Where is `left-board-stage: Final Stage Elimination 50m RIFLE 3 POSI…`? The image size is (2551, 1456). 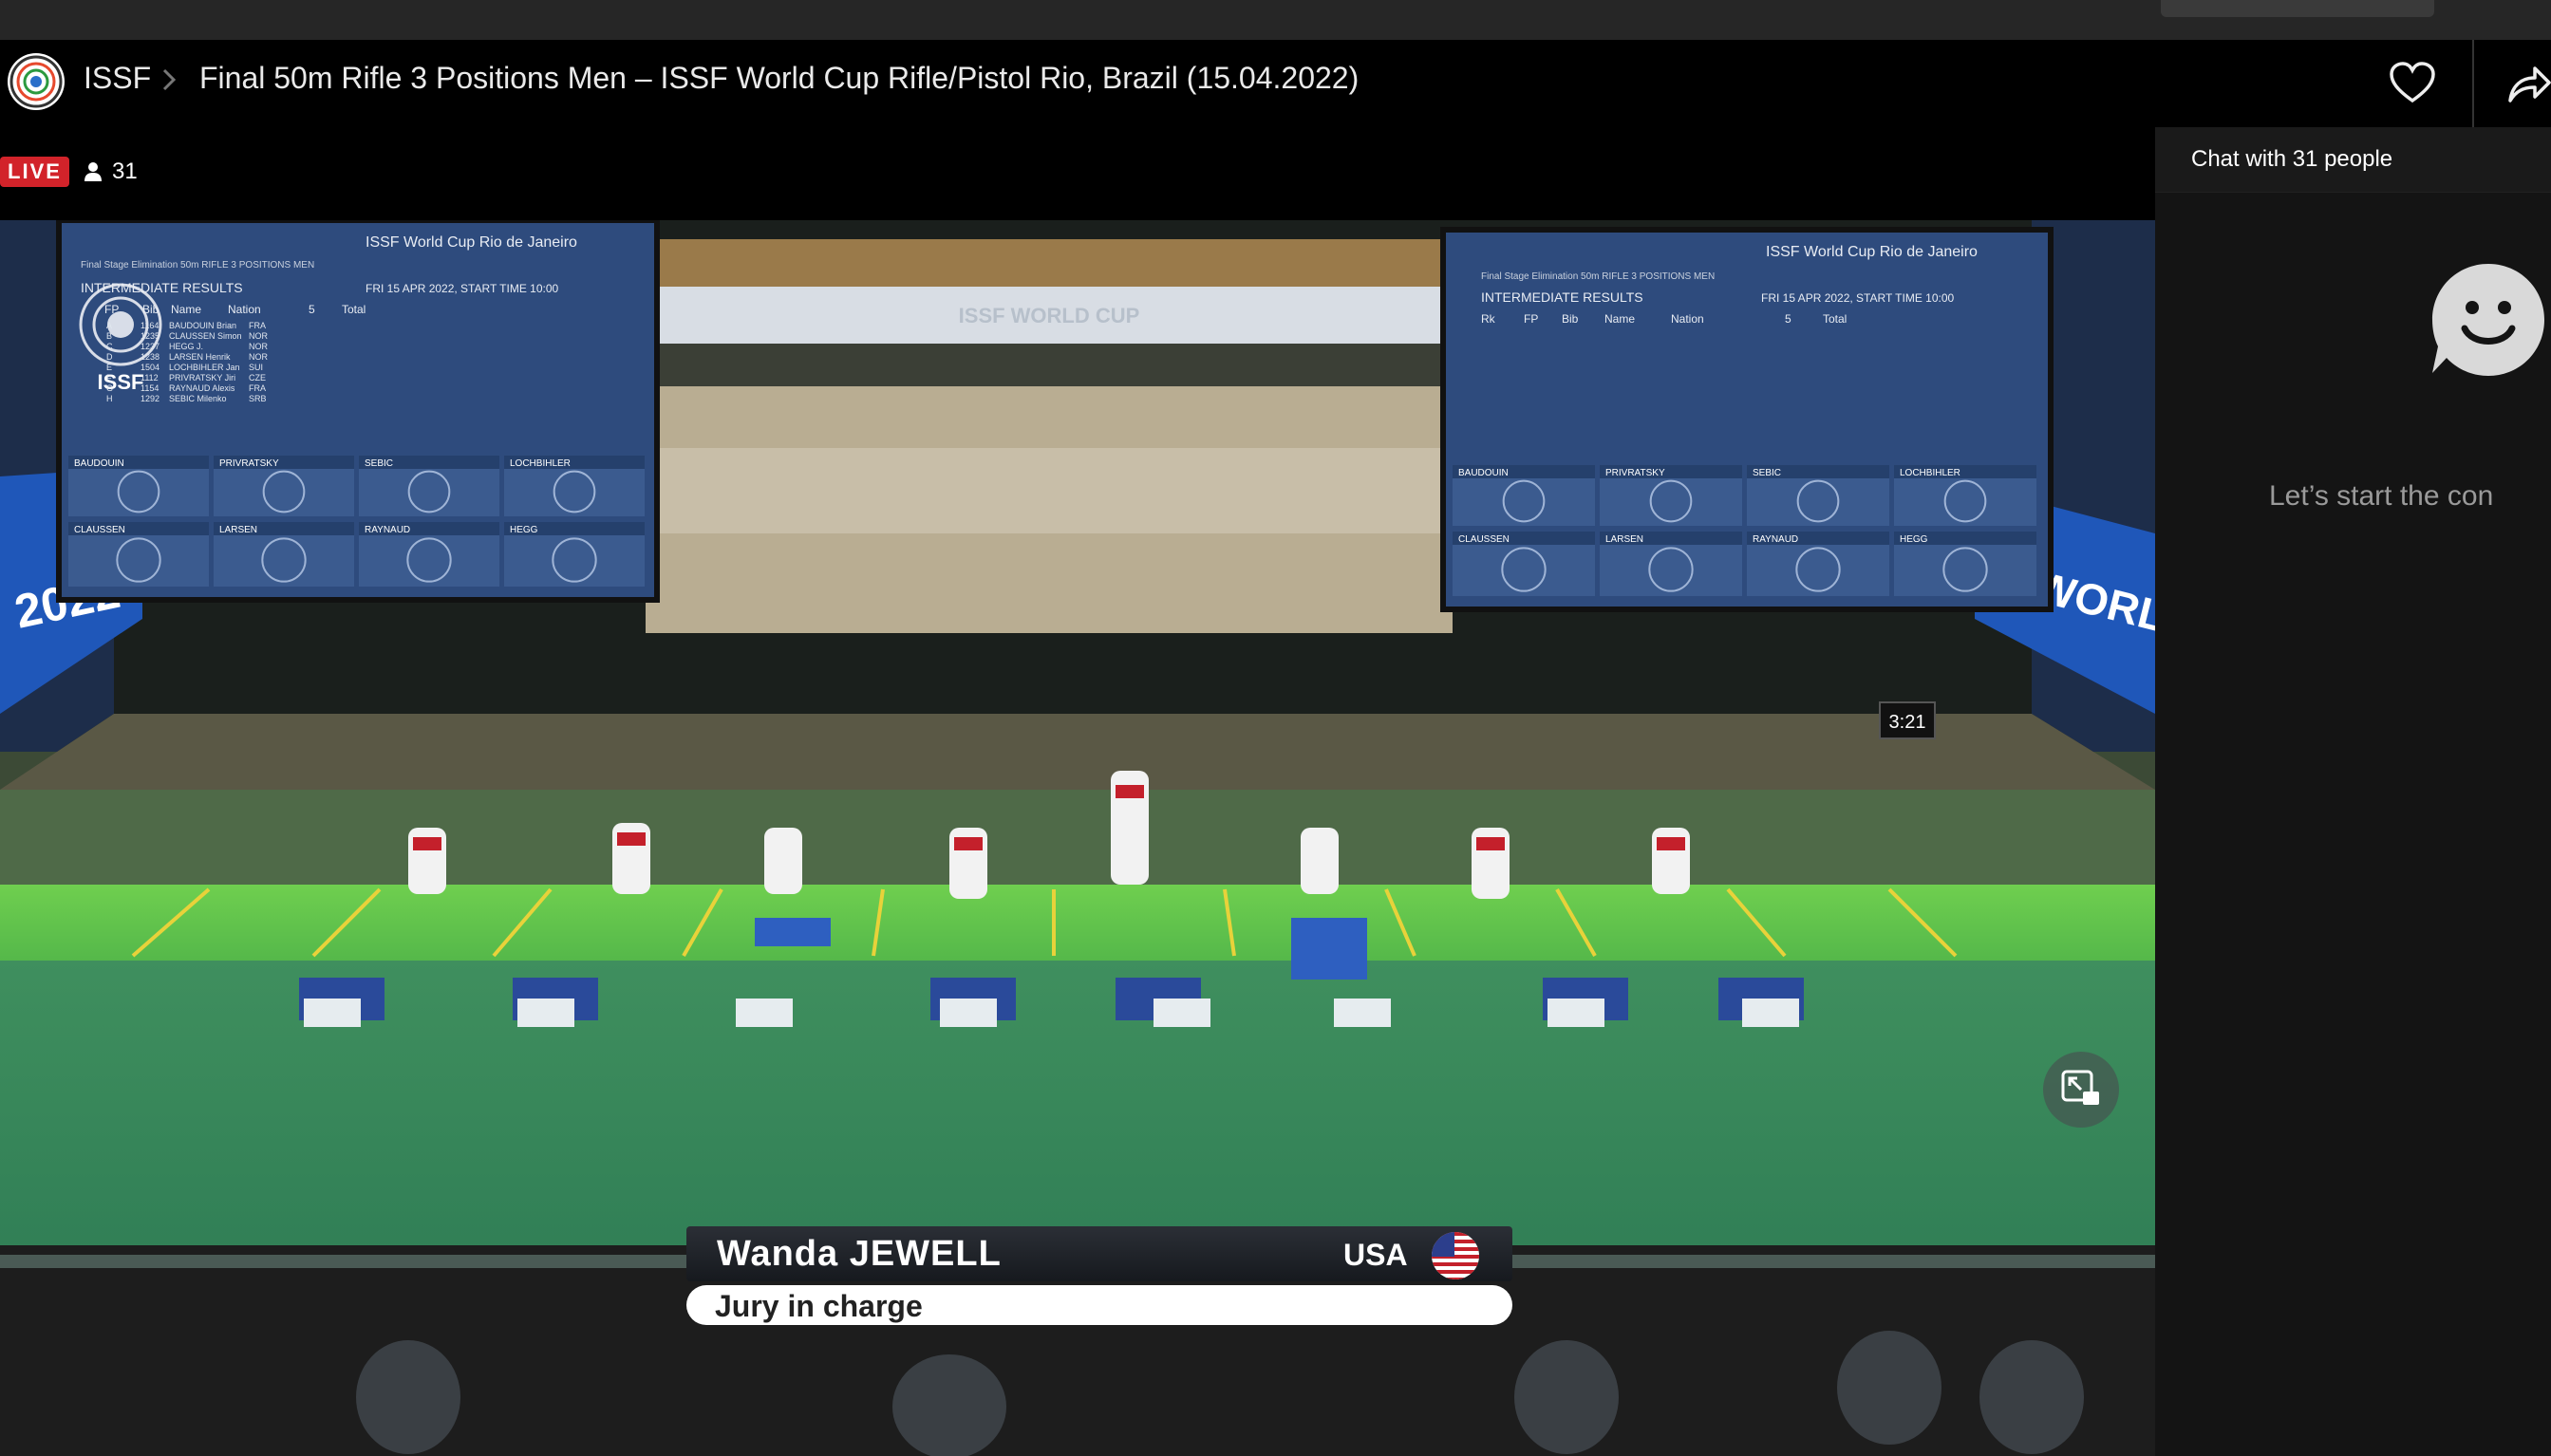
left-board-stage: Final Stage Elimination 50m RIFLE 3 POSI… is located at coordinates (198, 265).